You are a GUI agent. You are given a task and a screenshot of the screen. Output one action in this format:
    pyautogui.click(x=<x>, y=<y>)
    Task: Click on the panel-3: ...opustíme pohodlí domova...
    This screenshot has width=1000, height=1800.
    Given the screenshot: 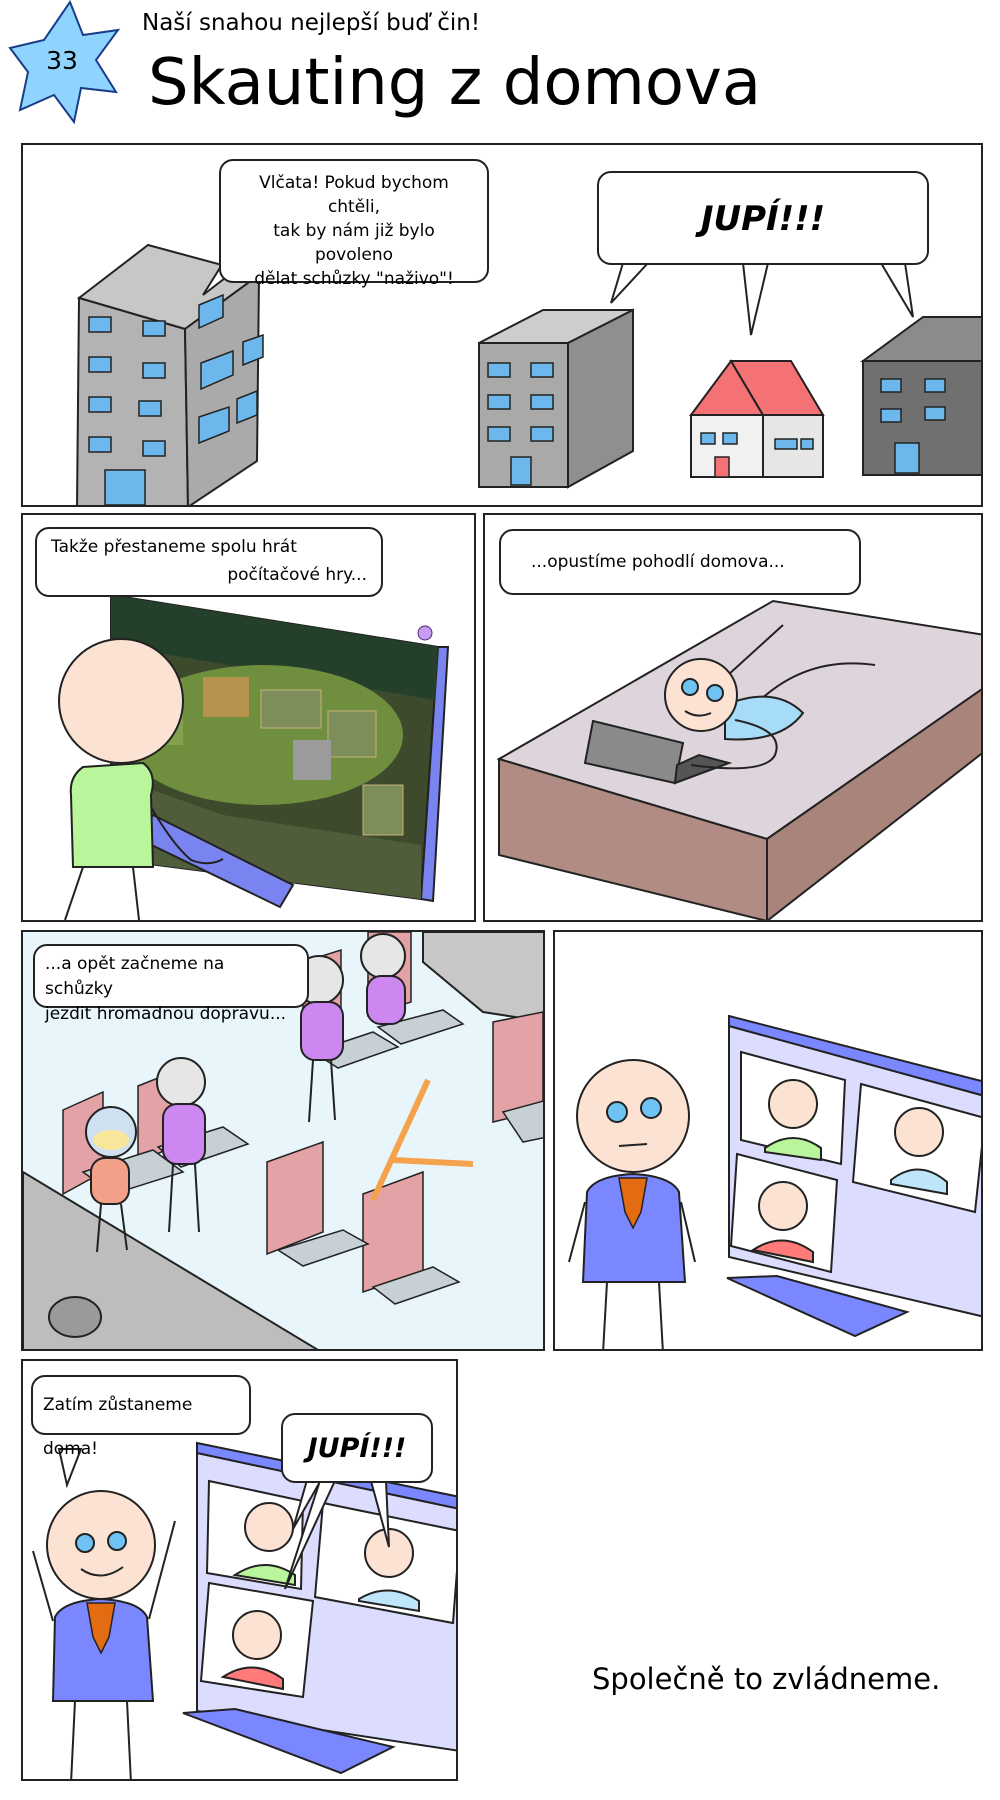 What is the action you would take?
    pyautogui.click(x=733, y=717)
    